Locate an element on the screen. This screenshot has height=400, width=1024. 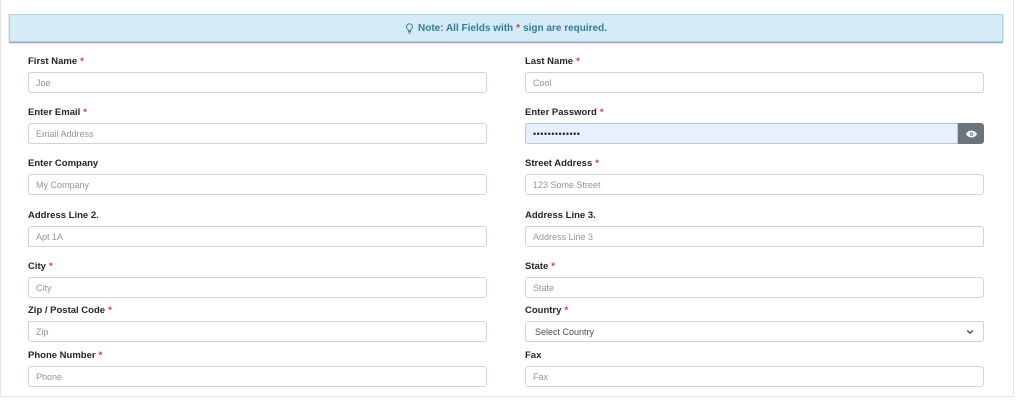
first-name-input is located at coordinates (257, 82).